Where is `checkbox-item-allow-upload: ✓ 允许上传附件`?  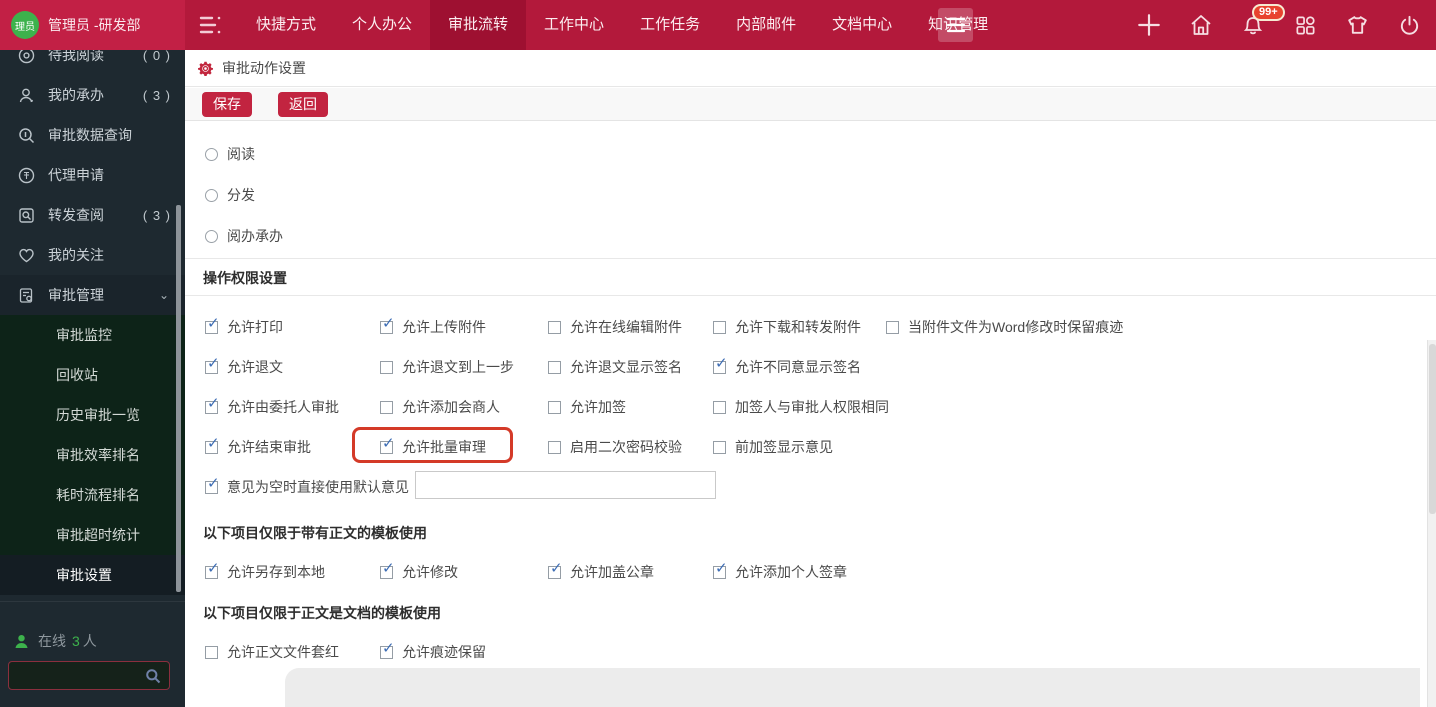
checkbox-item-allow-upload: ✓ 允许上传附件 is located at coordinates (433, 326).